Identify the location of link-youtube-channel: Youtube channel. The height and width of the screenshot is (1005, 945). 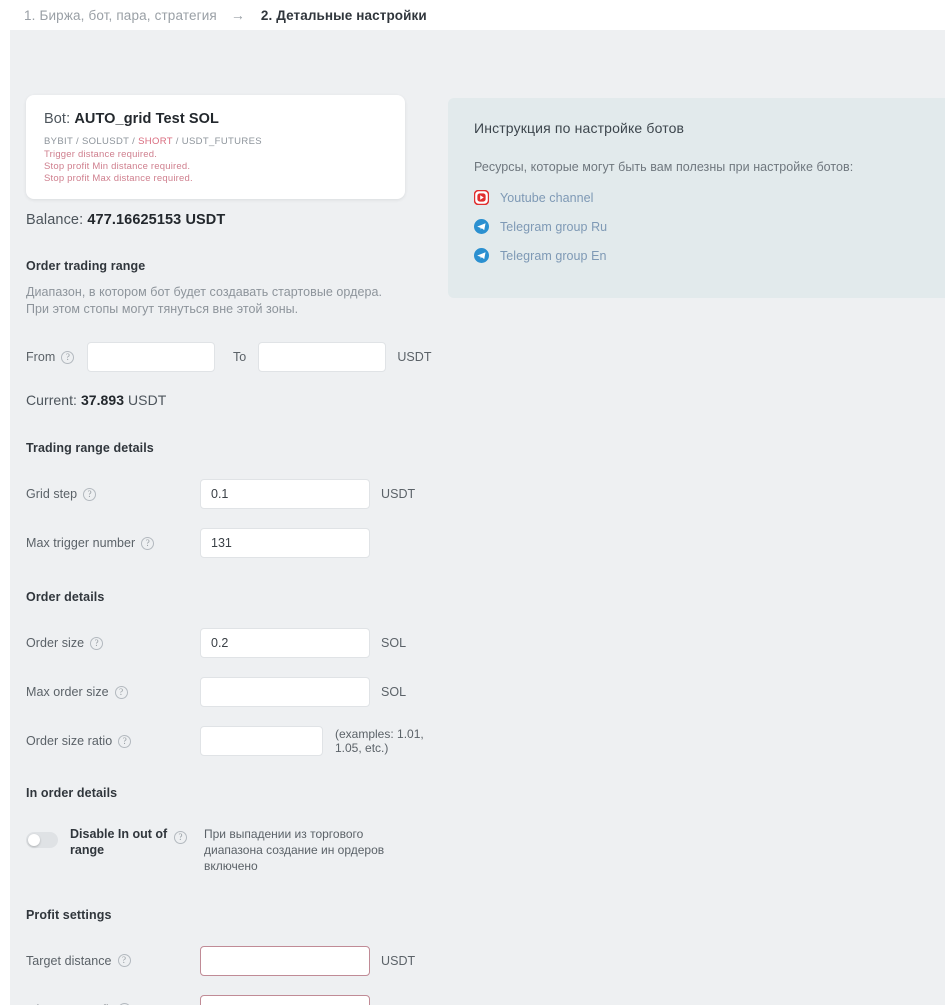
(709, 197).